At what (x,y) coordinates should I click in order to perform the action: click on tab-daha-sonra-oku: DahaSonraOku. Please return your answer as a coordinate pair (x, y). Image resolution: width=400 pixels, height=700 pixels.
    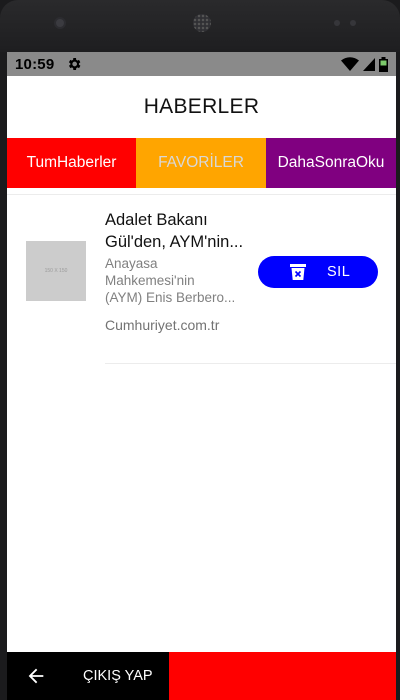
    Looking at the image, I should click on (331, 163).